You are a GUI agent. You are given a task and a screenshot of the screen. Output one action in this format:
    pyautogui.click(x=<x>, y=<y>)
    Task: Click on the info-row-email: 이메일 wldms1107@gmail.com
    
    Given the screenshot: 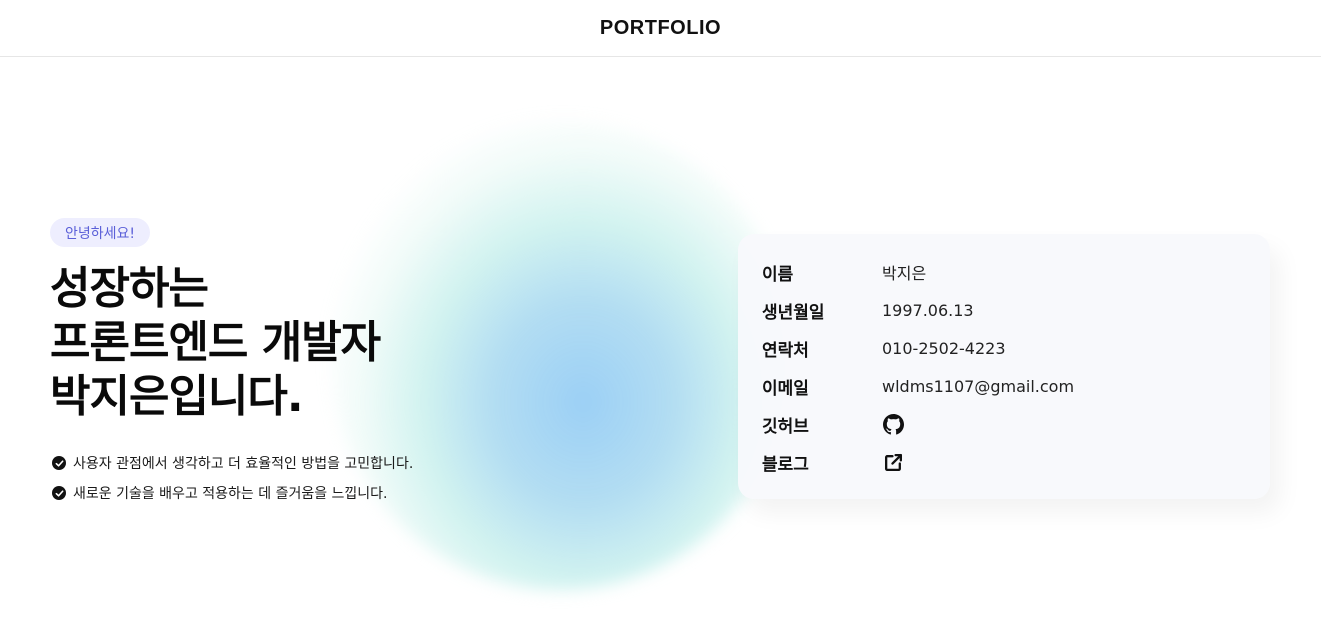 What is the action you would take?
    pyautogui.click(x=918, y=386)
    